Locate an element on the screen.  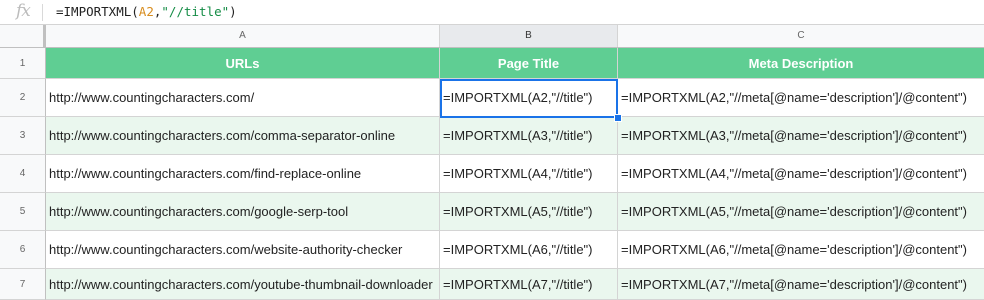
fx-icon: fx is located at coordinates (23, 11).